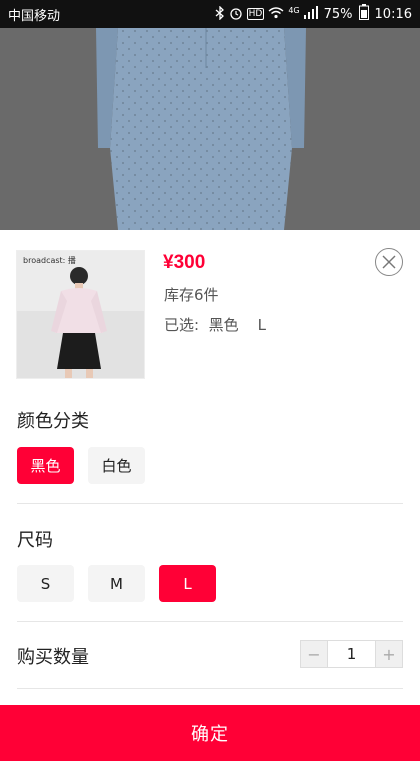 The width and height of the screenshot is (420, 761). What do you see at coordinates (201, 129) in the screenshot?
I see `background-product-photo` at bounding box center [201, 129].